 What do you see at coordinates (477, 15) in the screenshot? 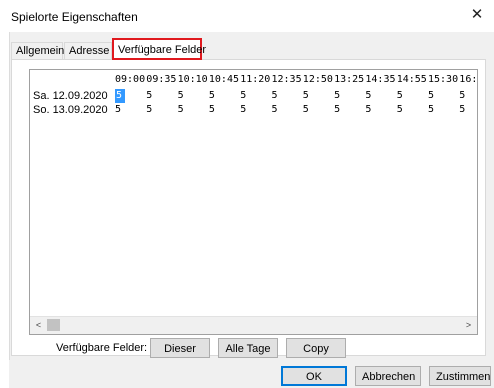
I see `close-icon: ✕` at bounding box center [477, 15].